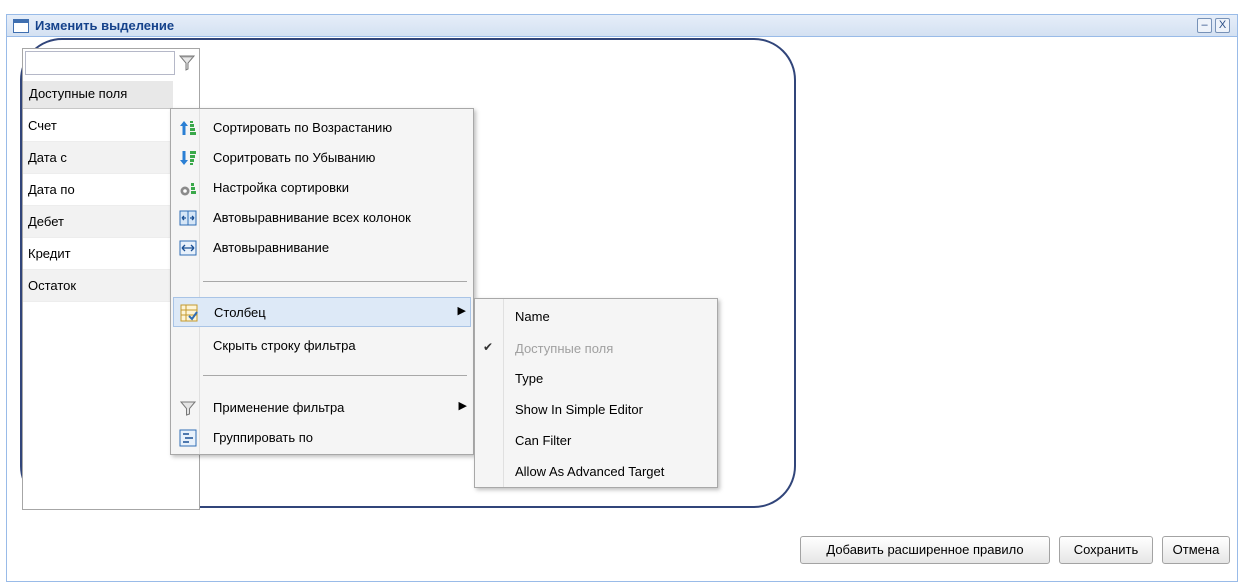 This screenshot has height=584, width=1238. What do you see at coordinates (596, 440) in the screenshot?
I see `submenu-item-can-filter: Can Filter` at bounding box center [596, 440].